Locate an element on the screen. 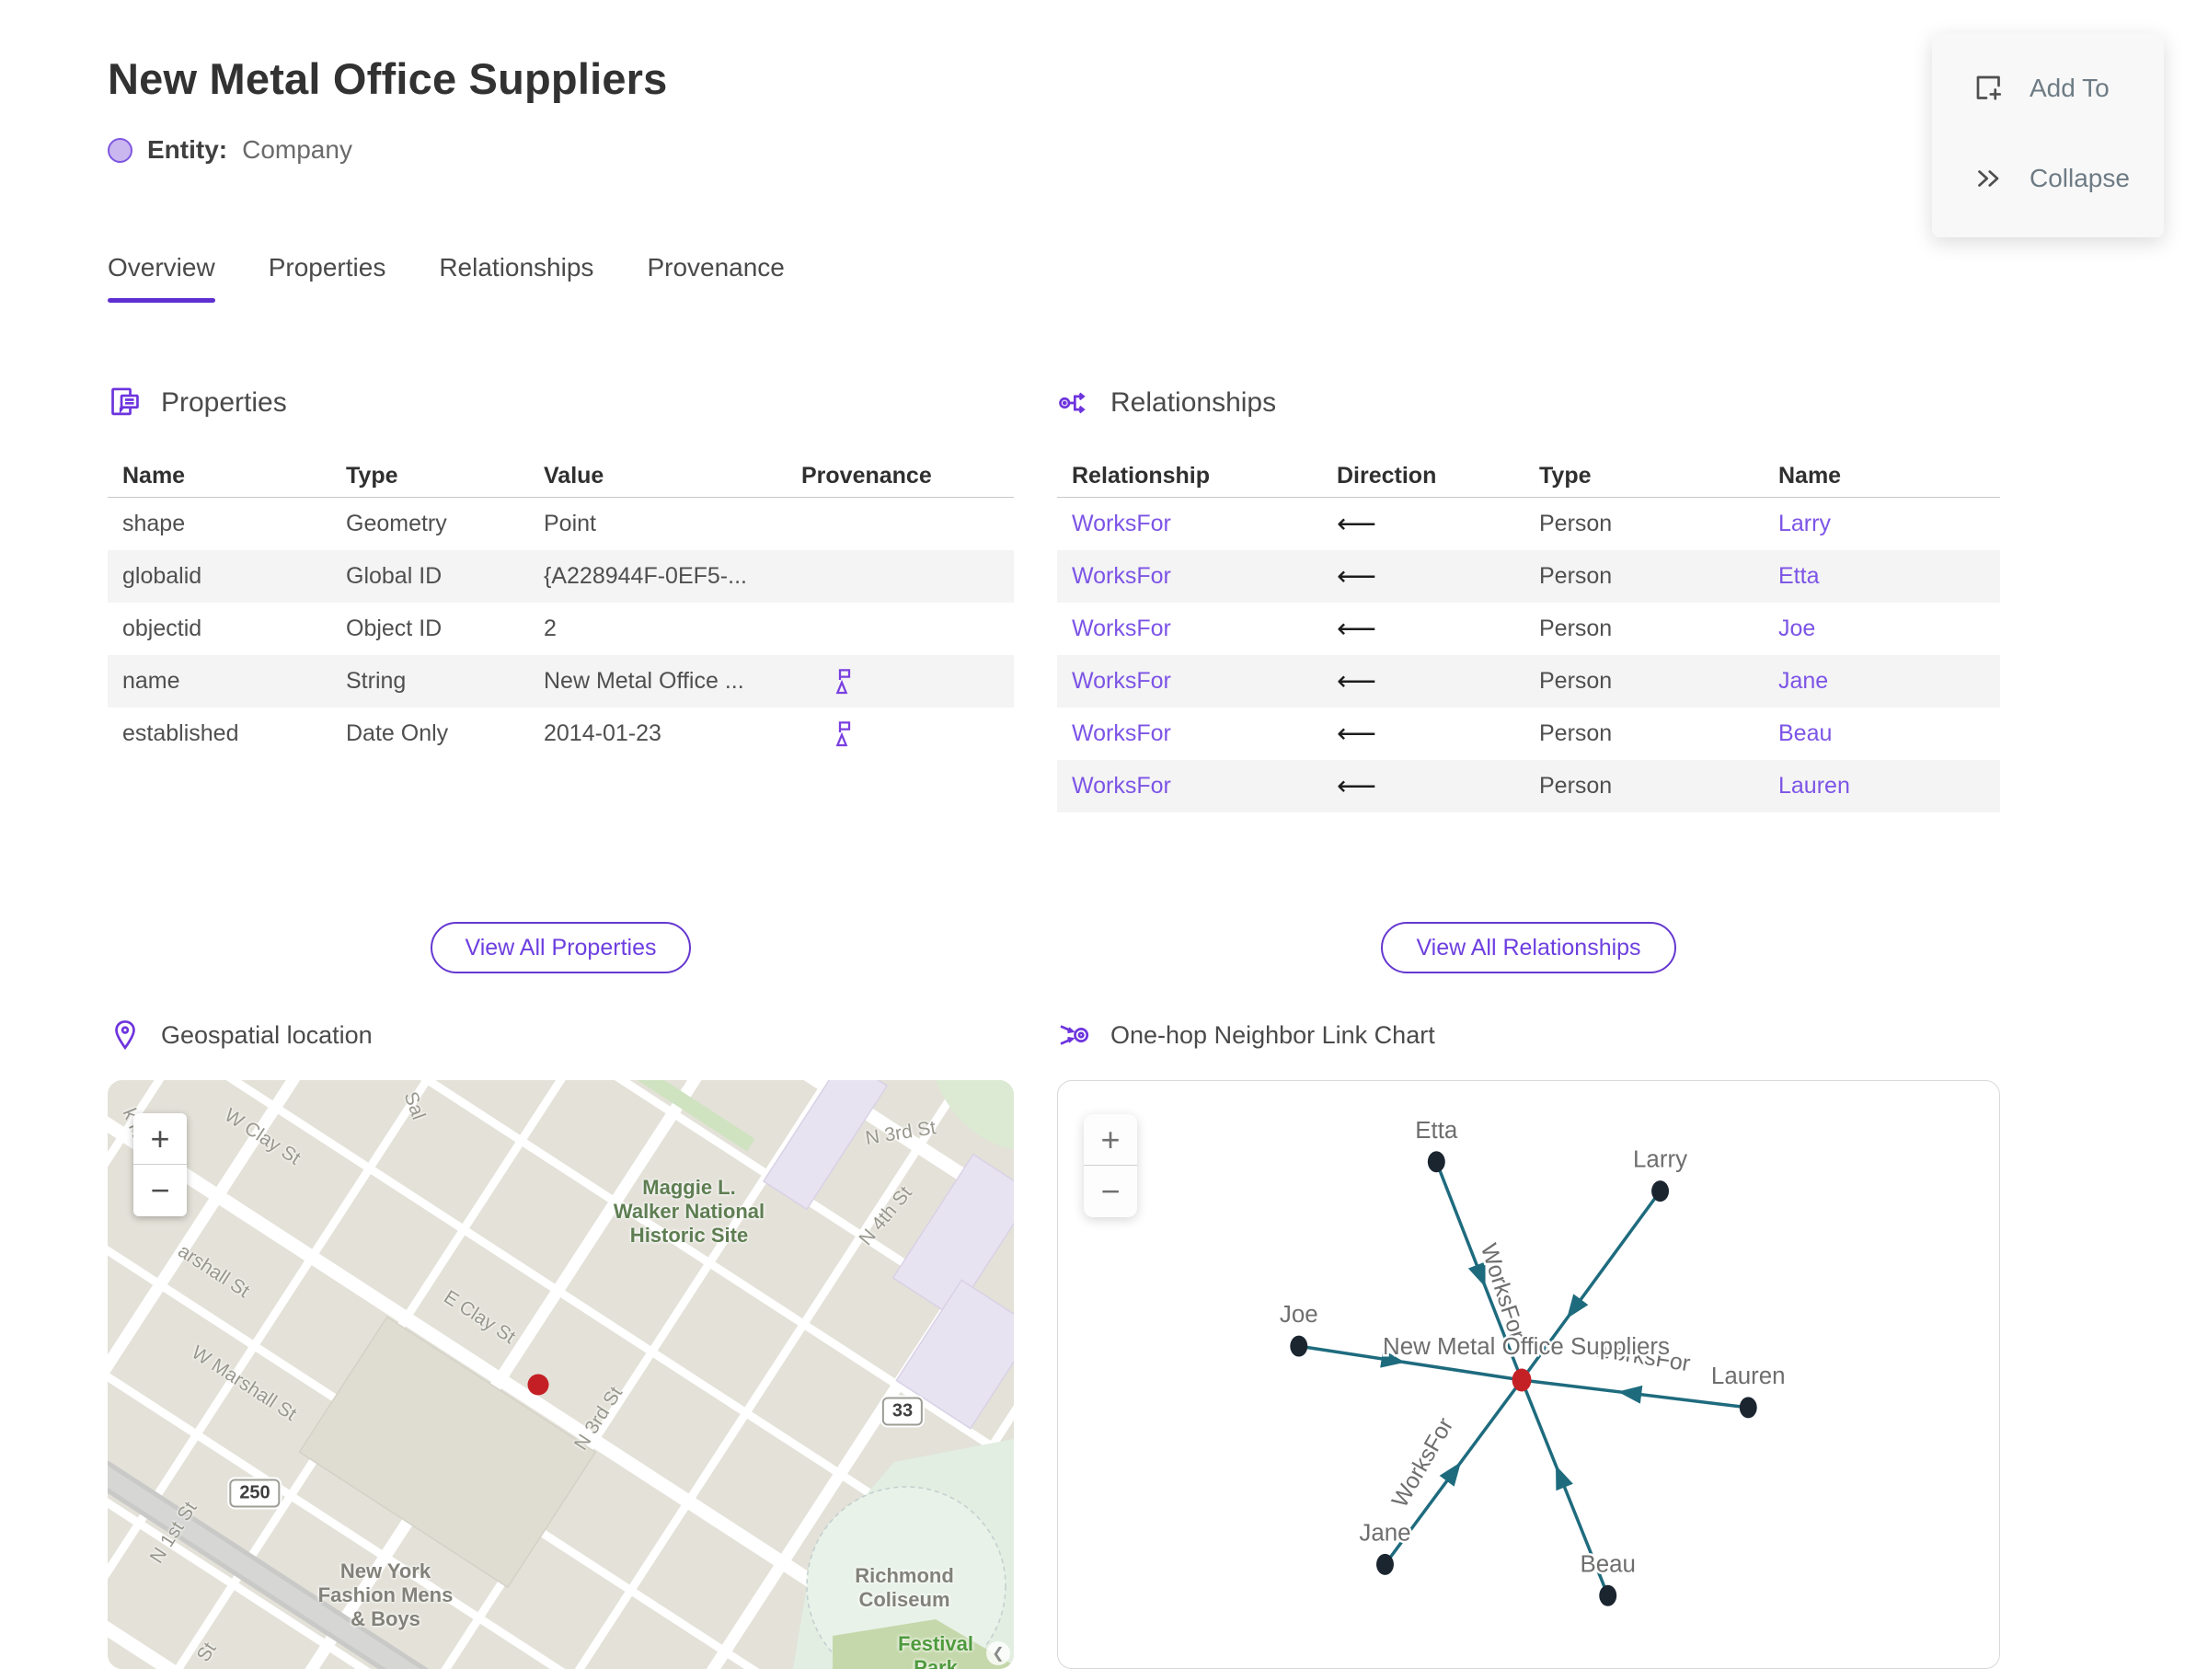 Image resolution: width=2208 pixels, height=1680 pixels. route-shield: 250 is located at coordinates (255, 1493).